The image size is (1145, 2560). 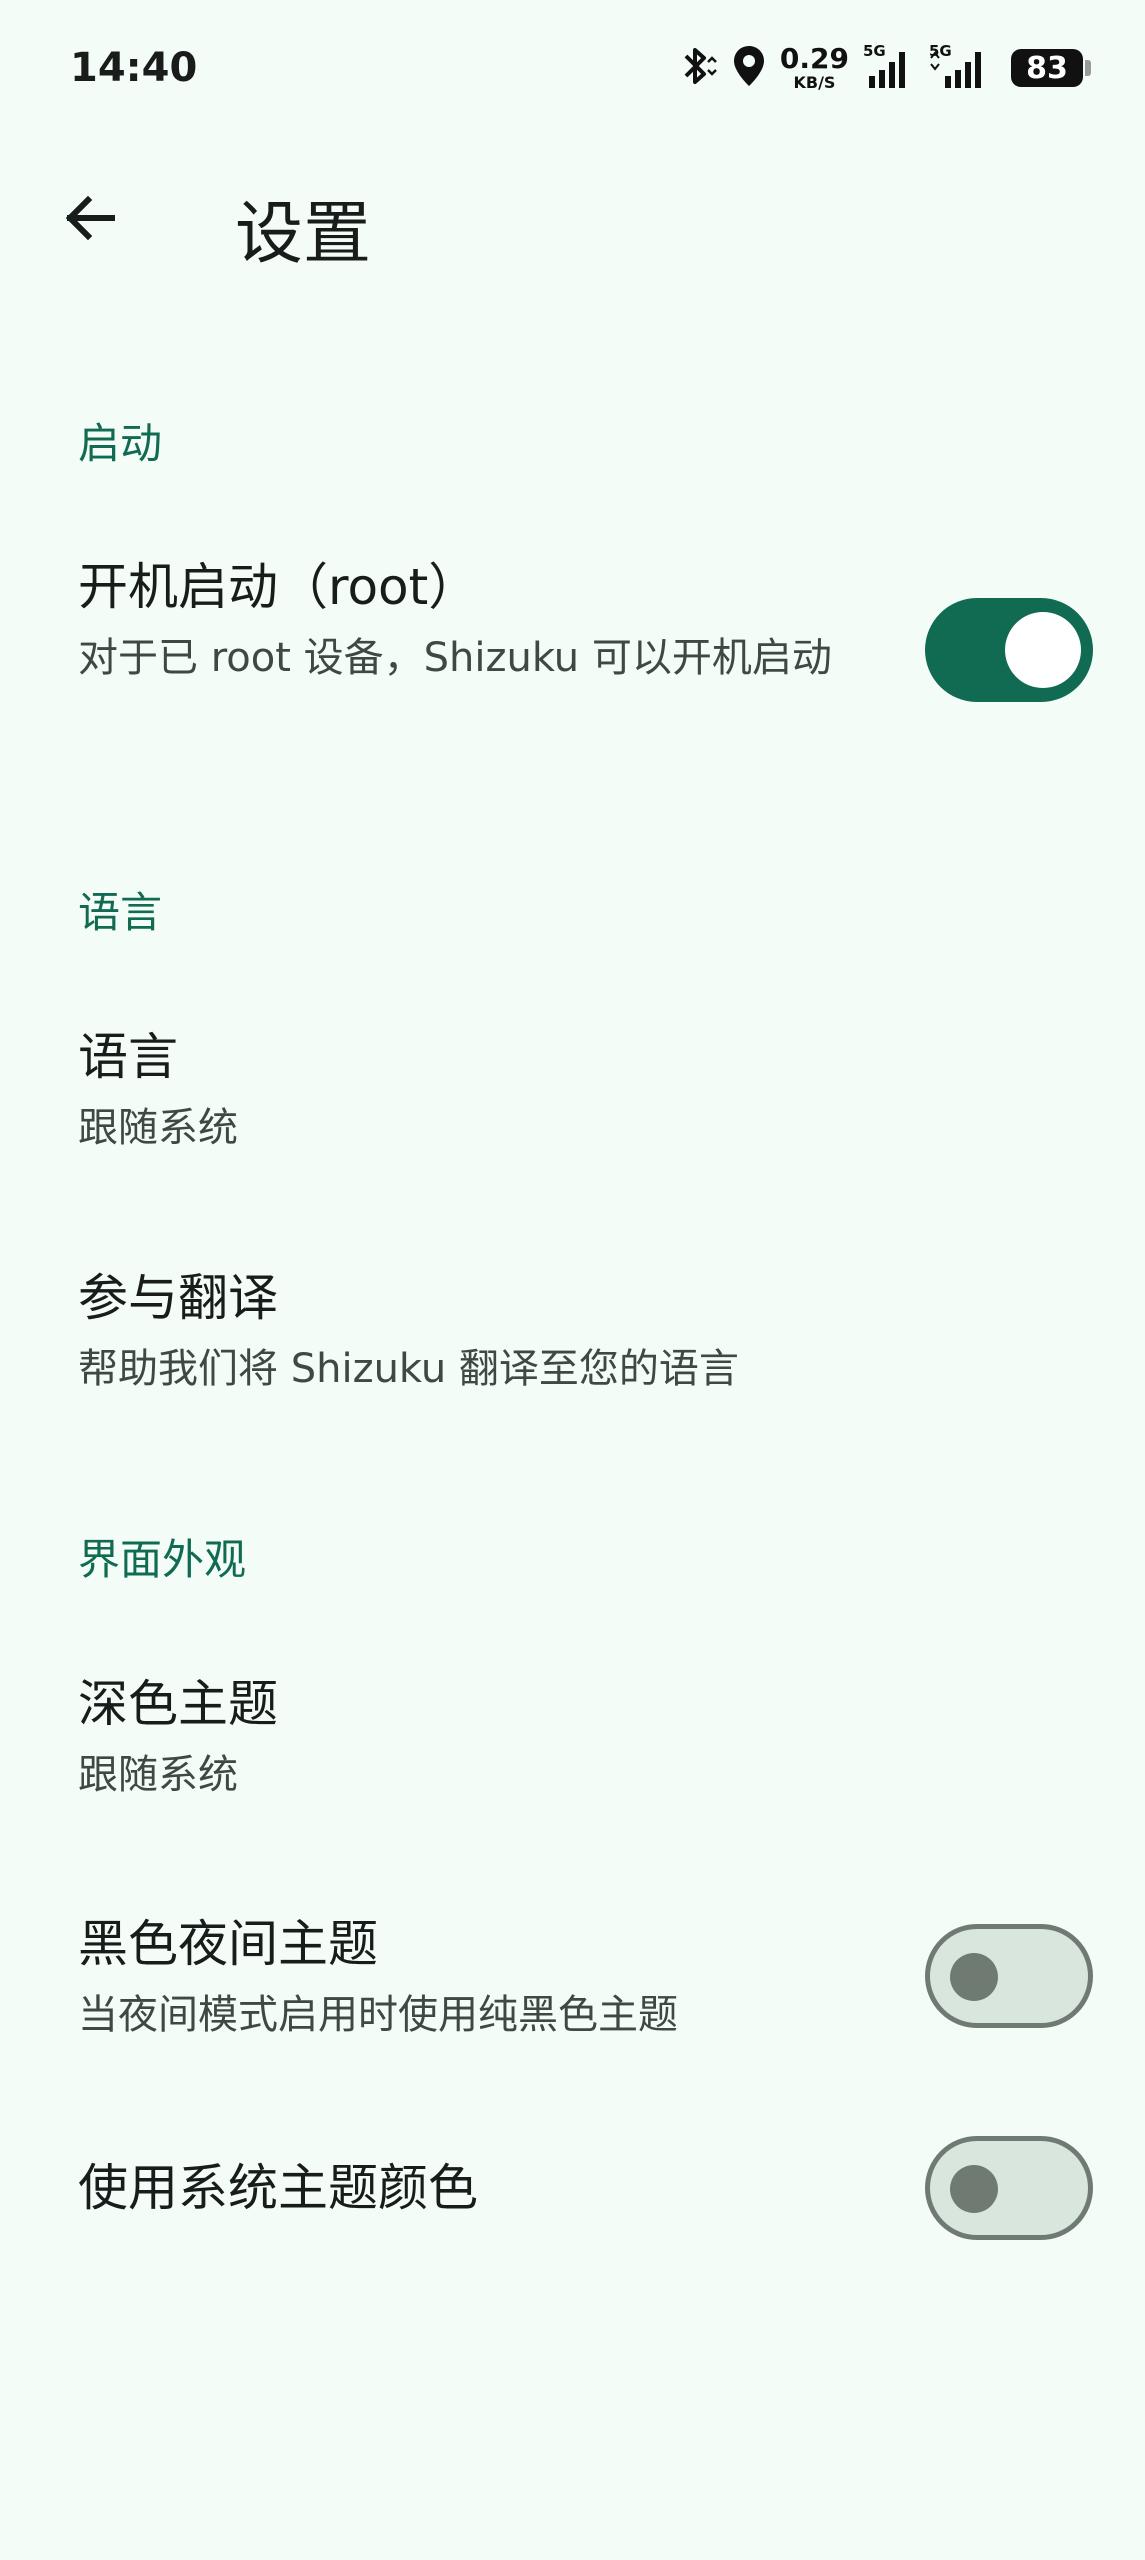 What do you see at coordinates (1009, 2188) in the screenshot?
I see `system-theme-color-switch` at bounding box center [1009, 2188].